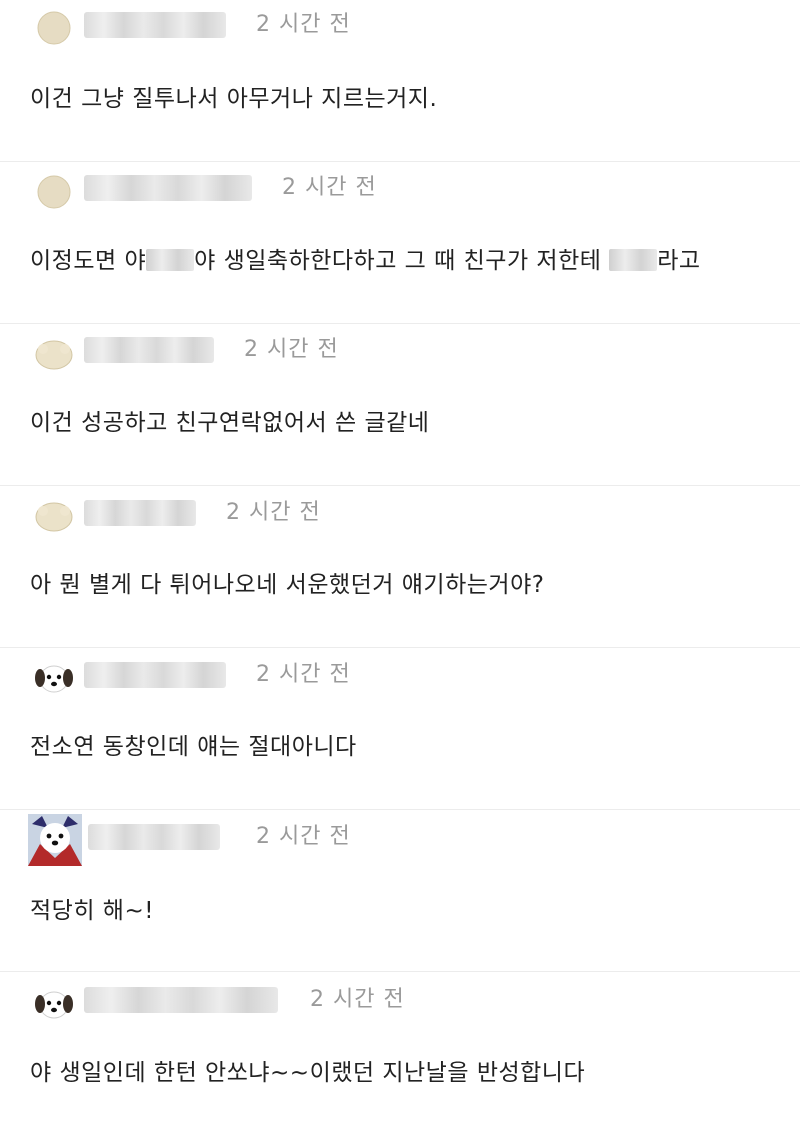  What do you see at coordinates (193, 747) in the screenshot?
I see `comment-text: 전소연 동창인데 얘는 절대아니다` at bounding box center [193, 747].